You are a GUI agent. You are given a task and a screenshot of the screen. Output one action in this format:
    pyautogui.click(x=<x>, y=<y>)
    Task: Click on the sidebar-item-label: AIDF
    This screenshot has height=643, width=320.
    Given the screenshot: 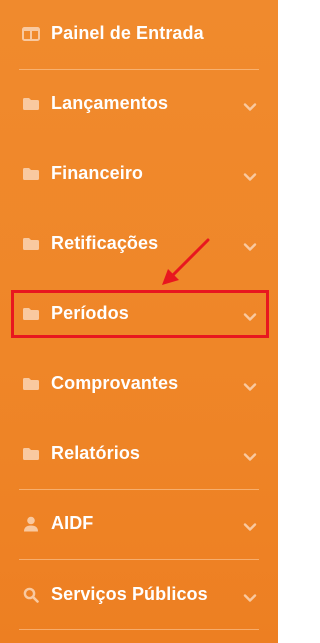 What is the action you would take?
    pyautogui.click(x=72, y=523)
    